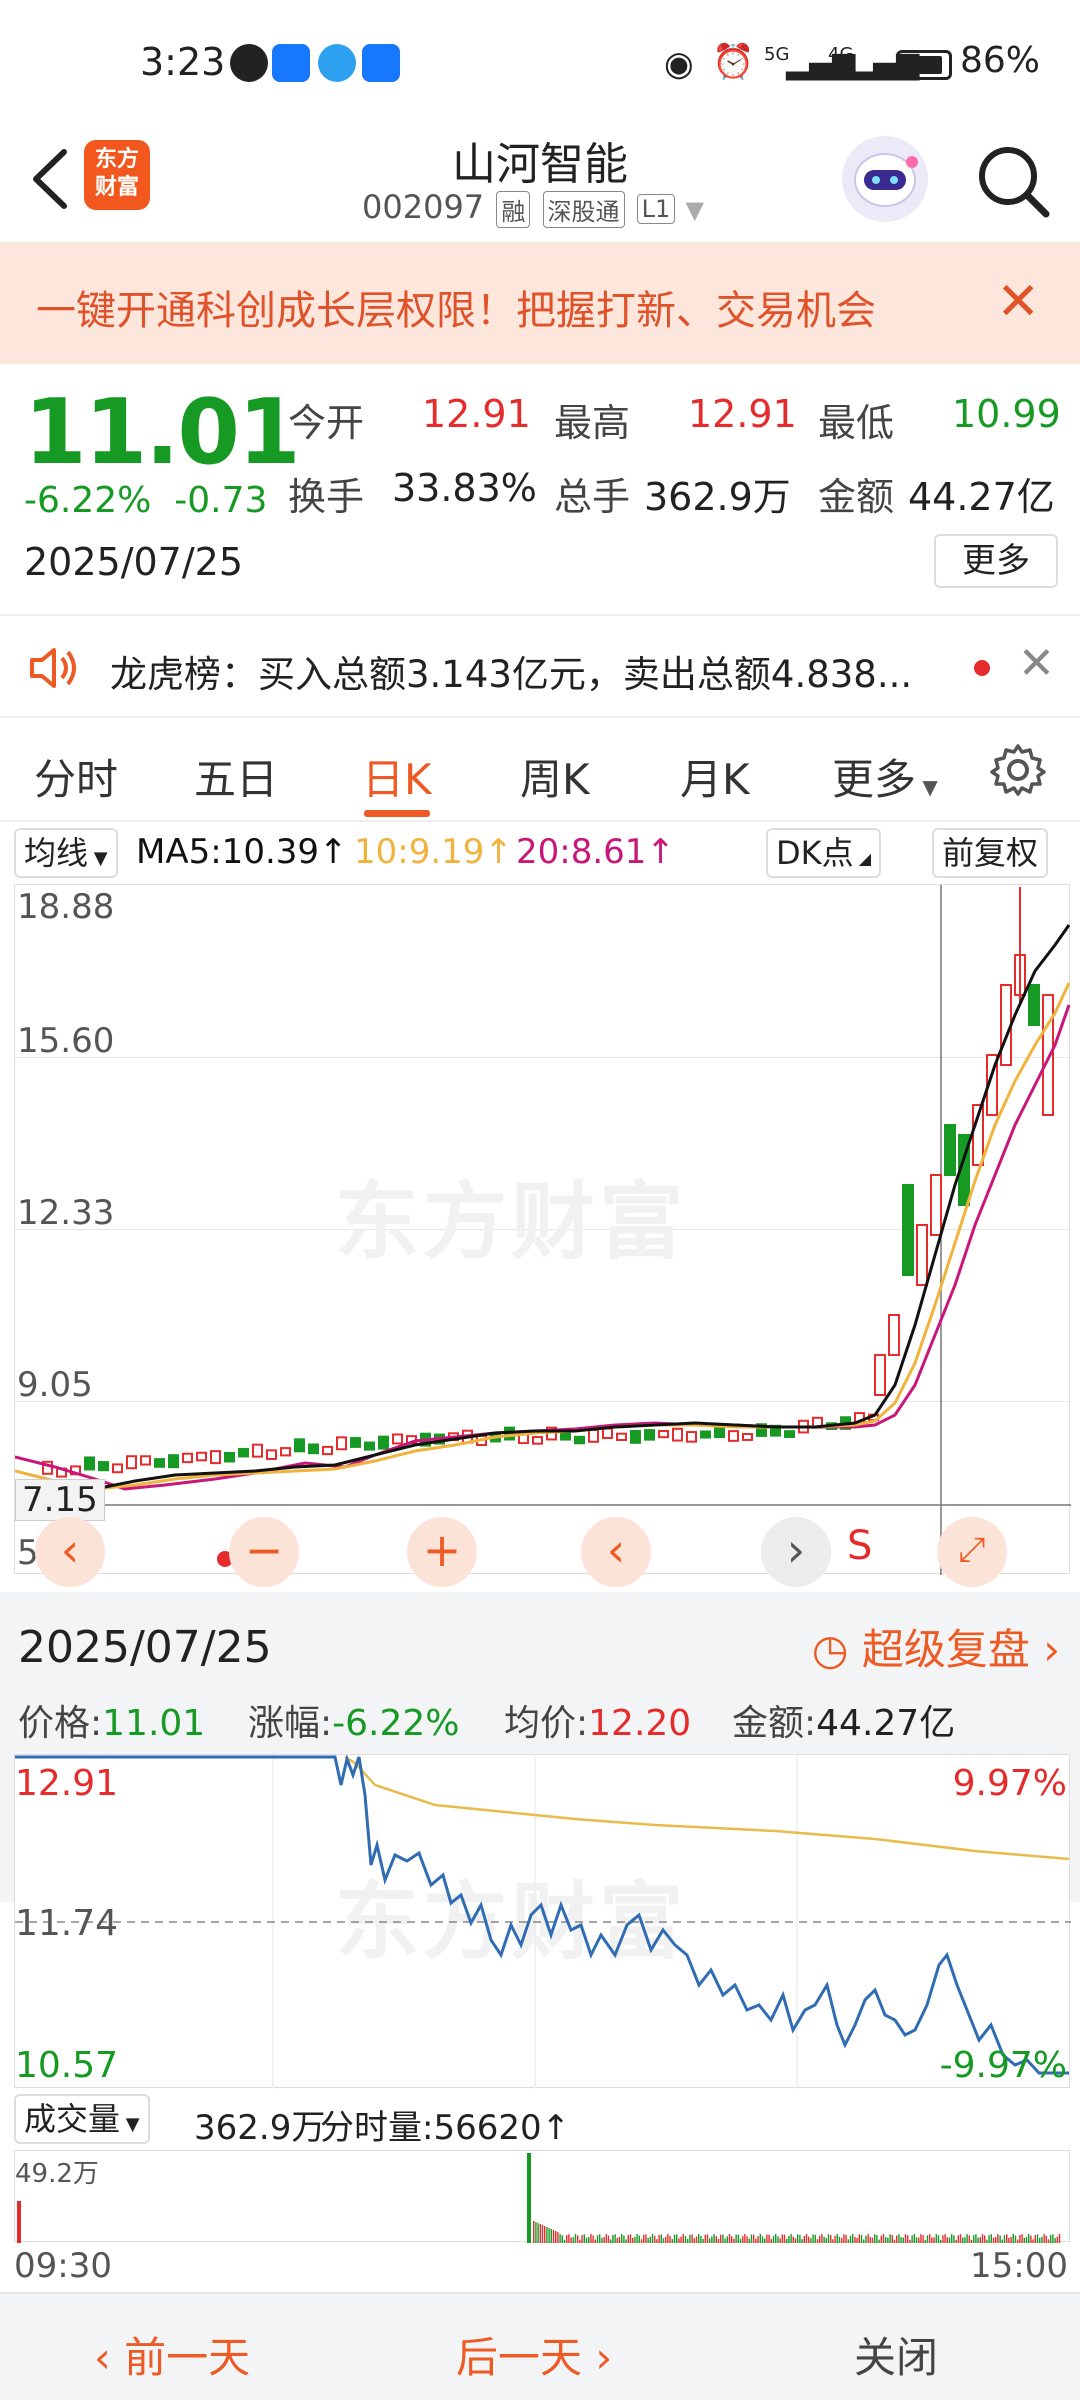 The image size is (1080, 2400). Describe the element at coordinates (264, 1552) in the screenshot. I see `zoom-out-button: −` at that location.